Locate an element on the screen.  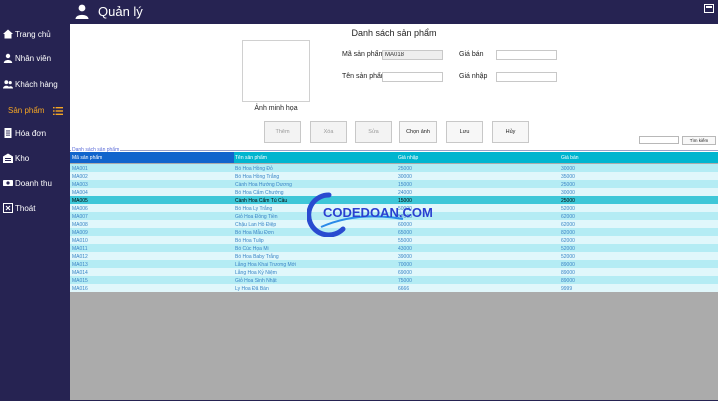
add-button: Thêm is located at coordinates (282, 132).